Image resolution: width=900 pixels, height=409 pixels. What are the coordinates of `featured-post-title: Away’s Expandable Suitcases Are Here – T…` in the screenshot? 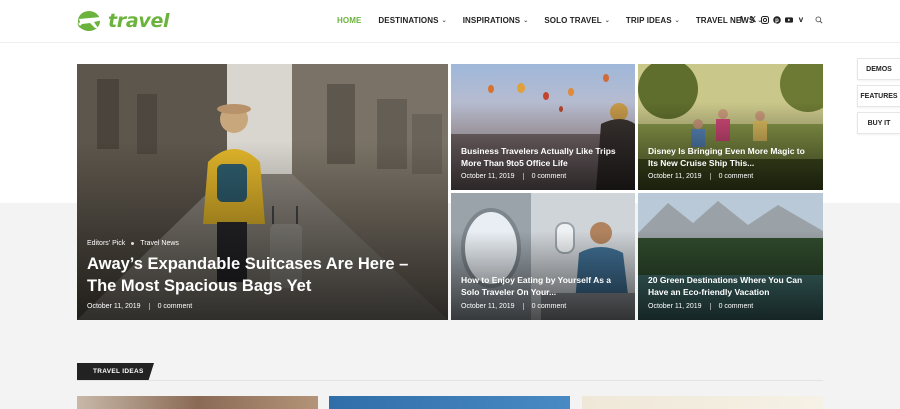 It's located at (259, 275).